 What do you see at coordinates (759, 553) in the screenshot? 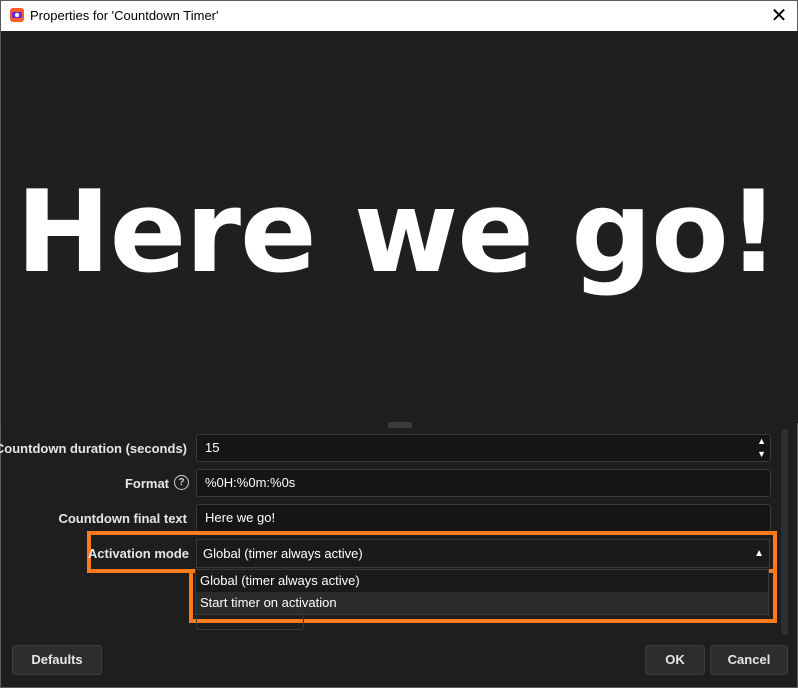
I see `chevron-up-icon: ▲` at bounding box center [759, 553].